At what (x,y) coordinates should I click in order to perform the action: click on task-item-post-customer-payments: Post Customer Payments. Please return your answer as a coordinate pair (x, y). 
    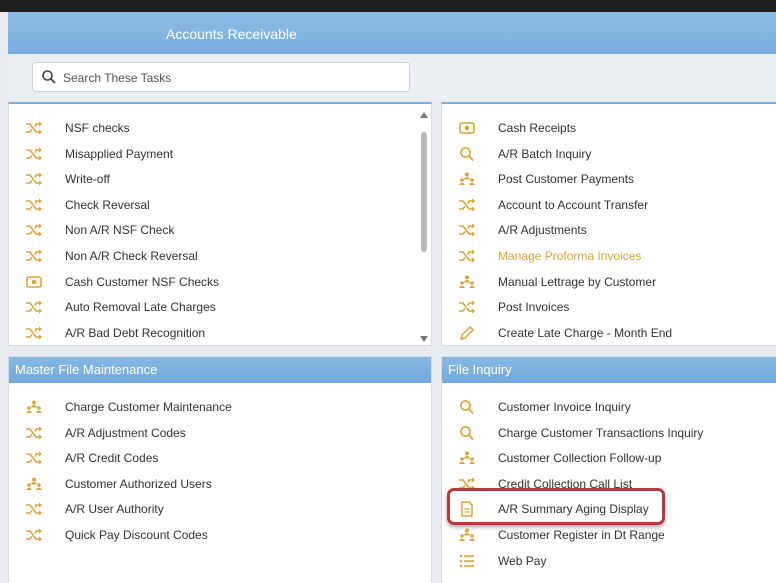
    Looking at the image, I should click on (609, 179).